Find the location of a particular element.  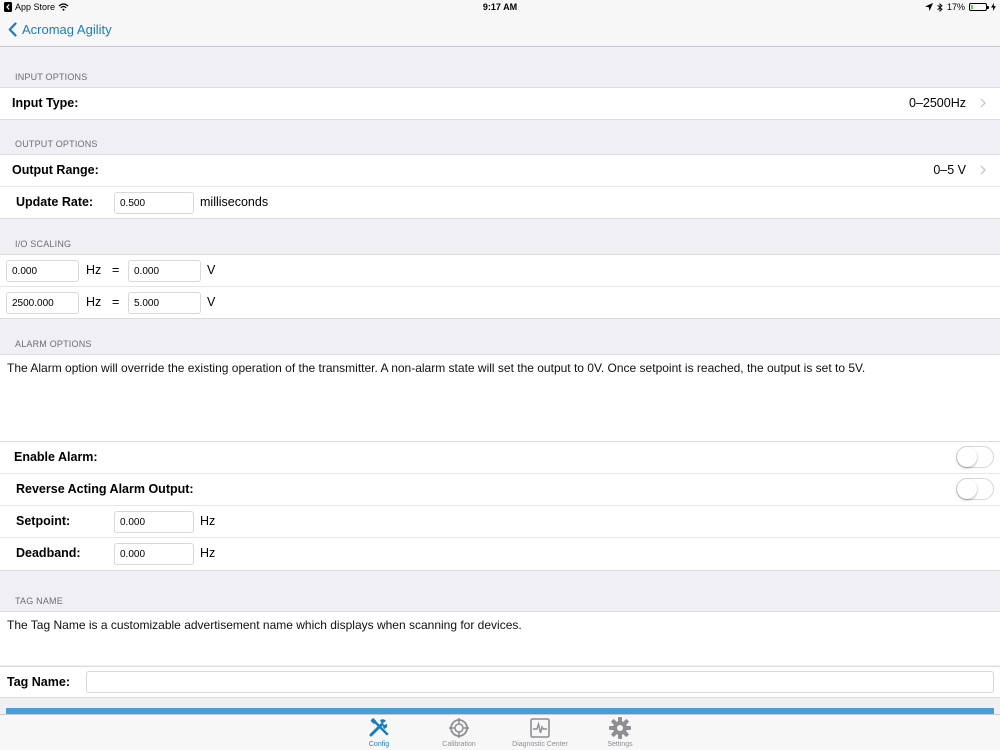

scale-input-high is located at coordinates (42, 303).